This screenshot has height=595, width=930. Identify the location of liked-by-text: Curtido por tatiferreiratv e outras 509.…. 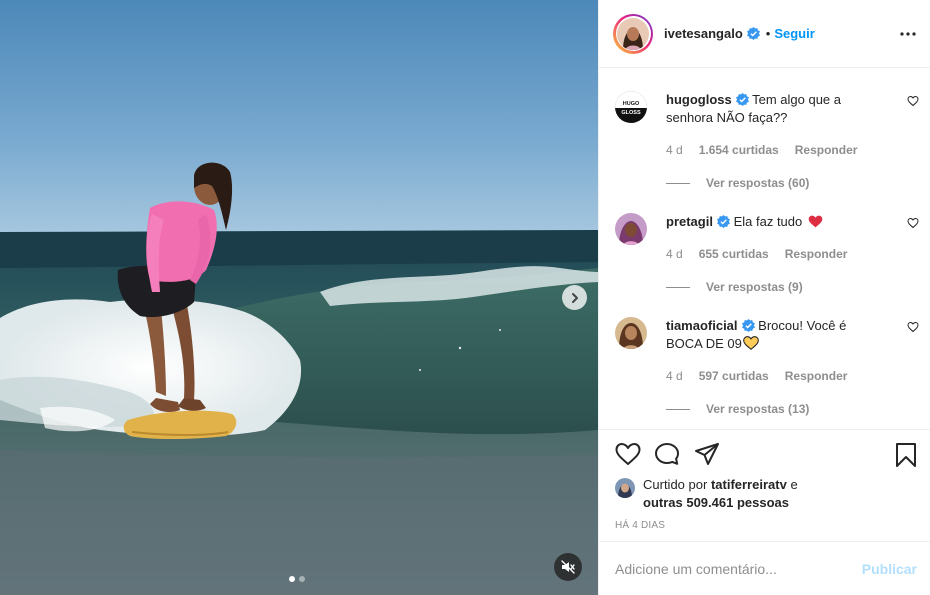
(779, 494).